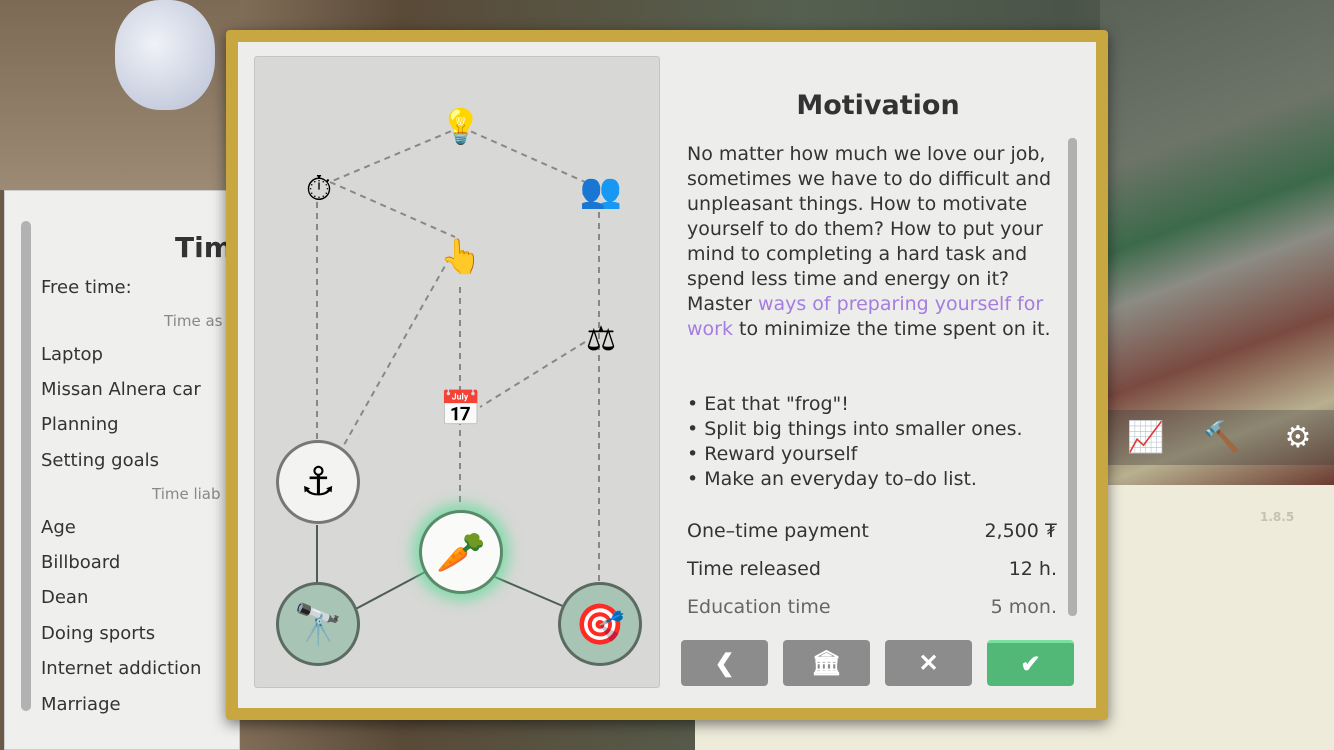 The width and height of the screenshot is (1334, 750). Describe the element at coordinates (1146, 437) in the screenshot. I see `chart-icon: 📈` at that location.